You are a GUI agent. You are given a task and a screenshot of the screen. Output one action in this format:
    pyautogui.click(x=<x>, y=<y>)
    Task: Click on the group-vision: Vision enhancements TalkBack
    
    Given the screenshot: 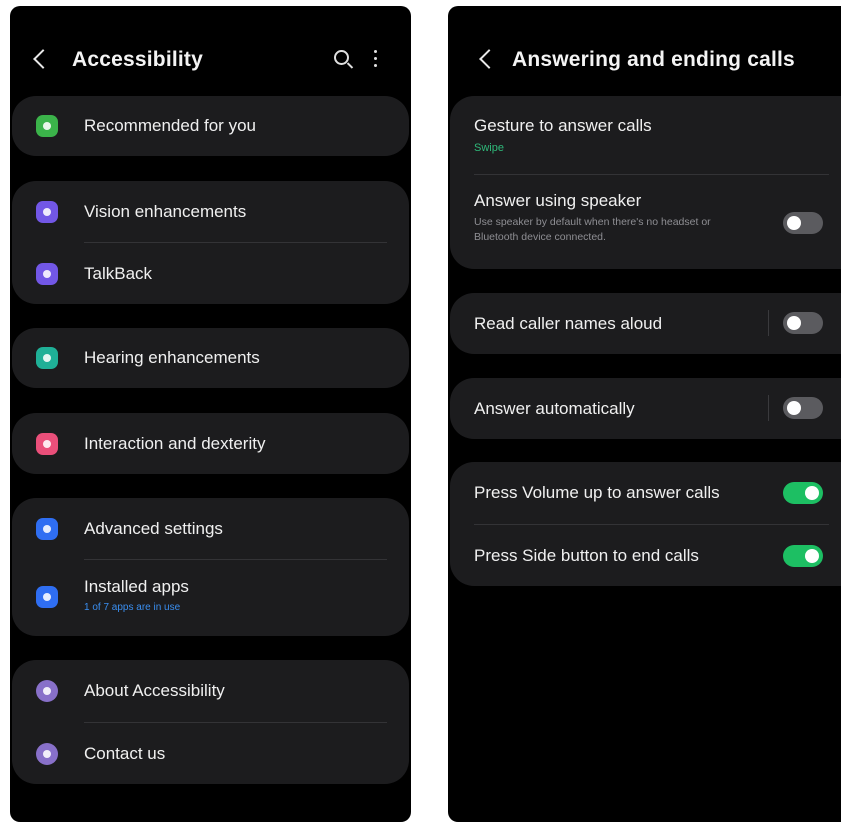 What is the action you would take?
    pyautogui.click(x=210, y=242)
    